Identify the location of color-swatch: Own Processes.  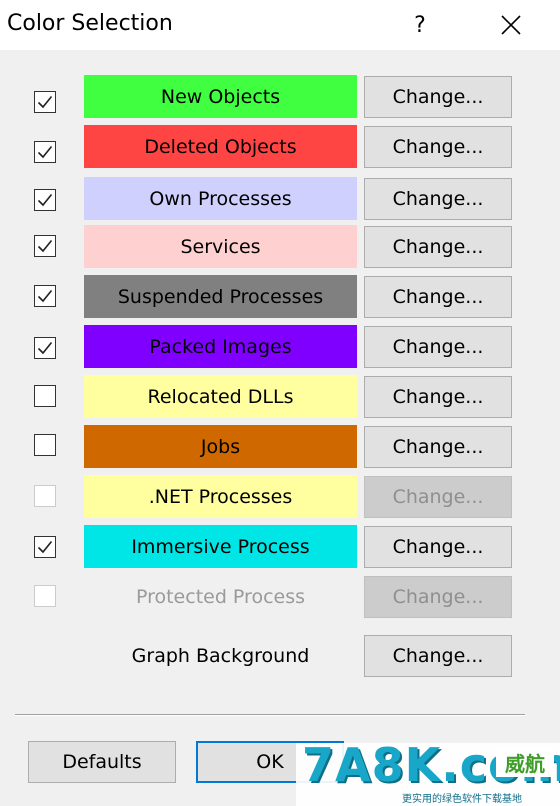
(220, 198).